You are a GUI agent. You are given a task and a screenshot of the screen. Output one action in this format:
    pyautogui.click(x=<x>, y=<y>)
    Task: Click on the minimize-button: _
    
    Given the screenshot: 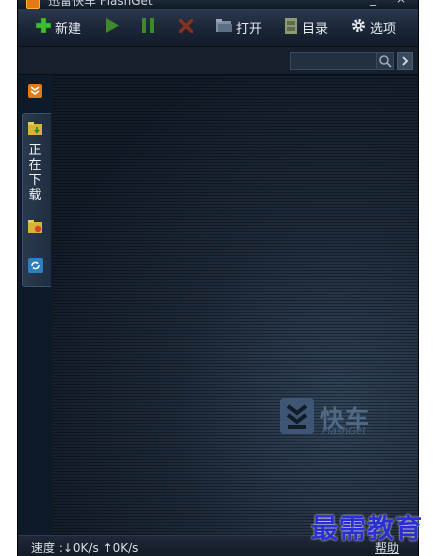 What is the action you would take?
    pyautogui.click(x=373, y=3)
    